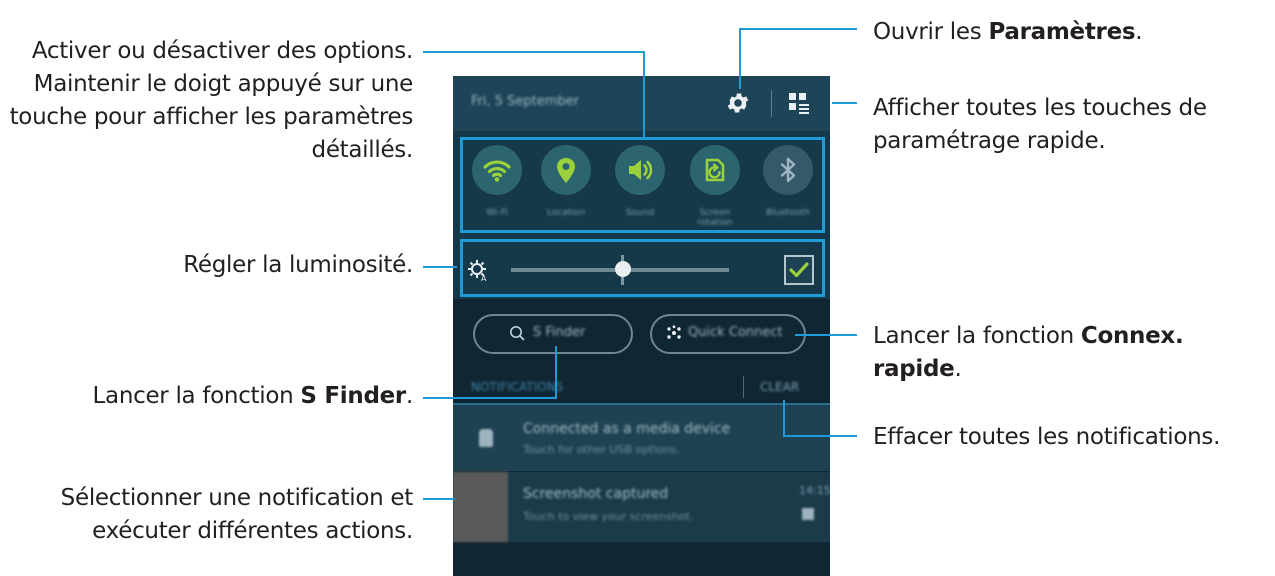  I want to click on quick-connect-icon, so click(674, 332).